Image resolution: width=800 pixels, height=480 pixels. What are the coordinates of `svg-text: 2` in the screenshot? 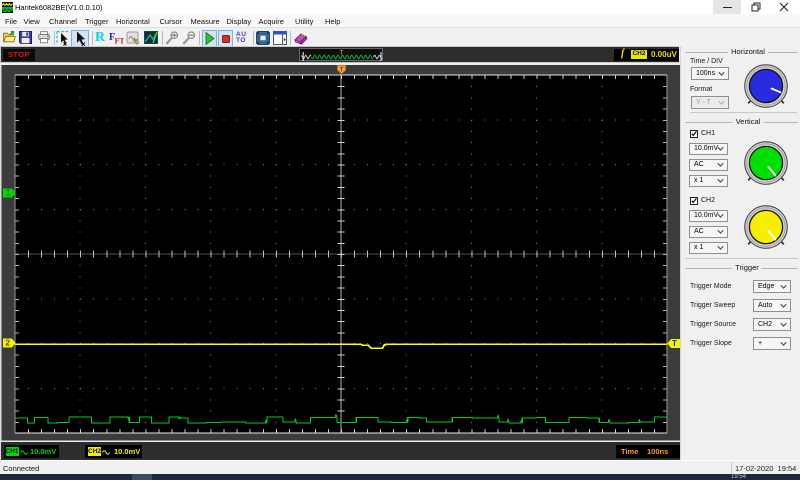 It's located at (8, 343).